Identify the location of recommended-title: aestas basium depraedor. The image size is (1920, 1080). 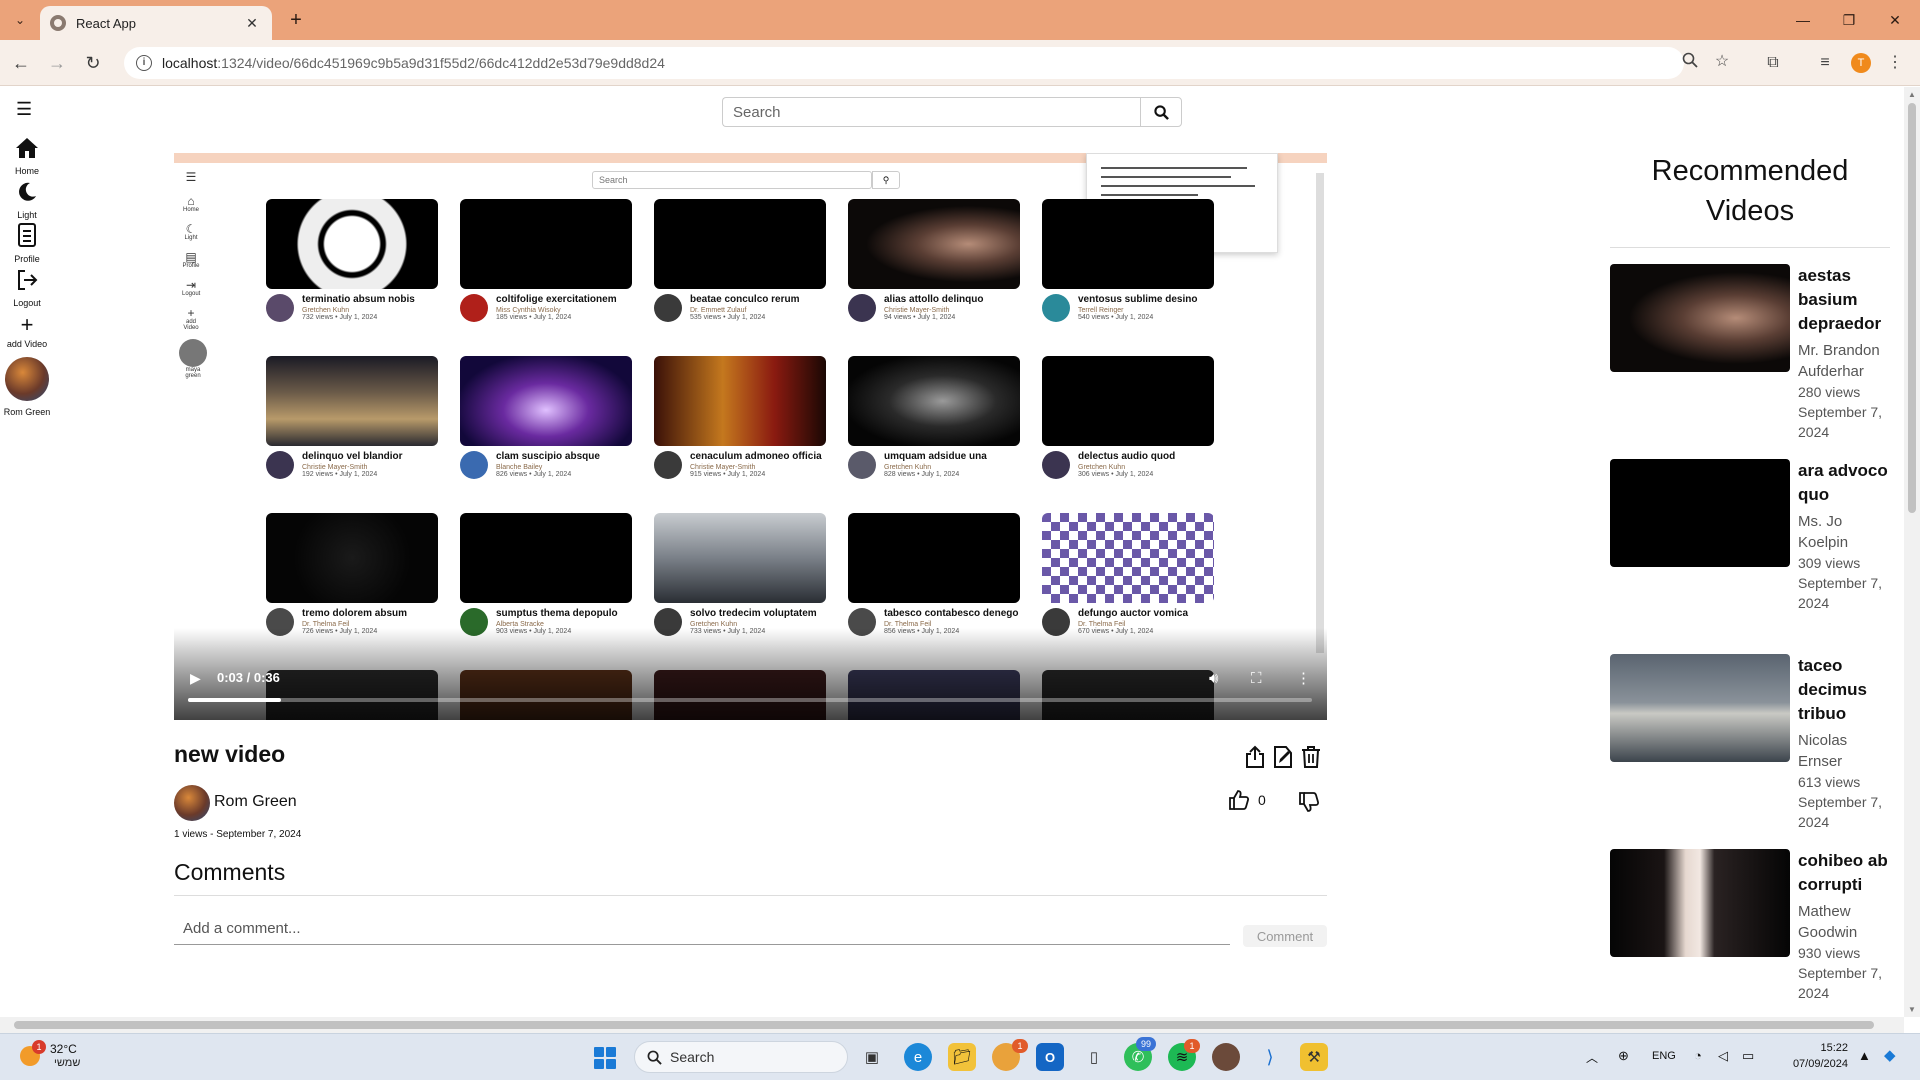
(1844, 300).